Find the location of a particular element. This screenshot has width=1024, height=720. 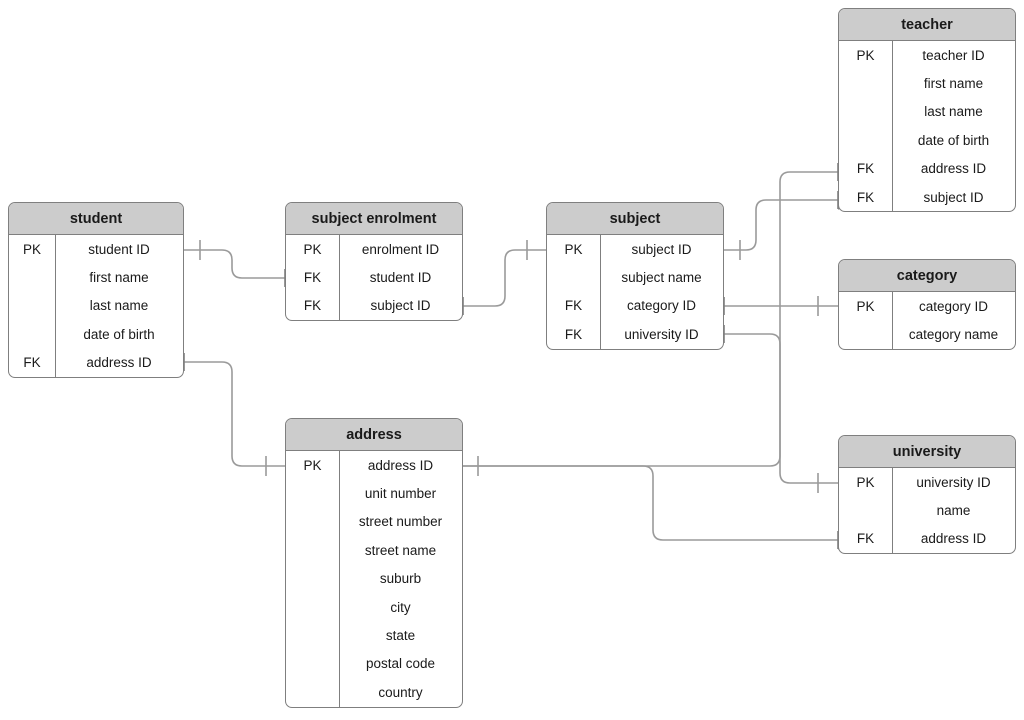

attribute-name: street number is located at coordinates (400, 522).